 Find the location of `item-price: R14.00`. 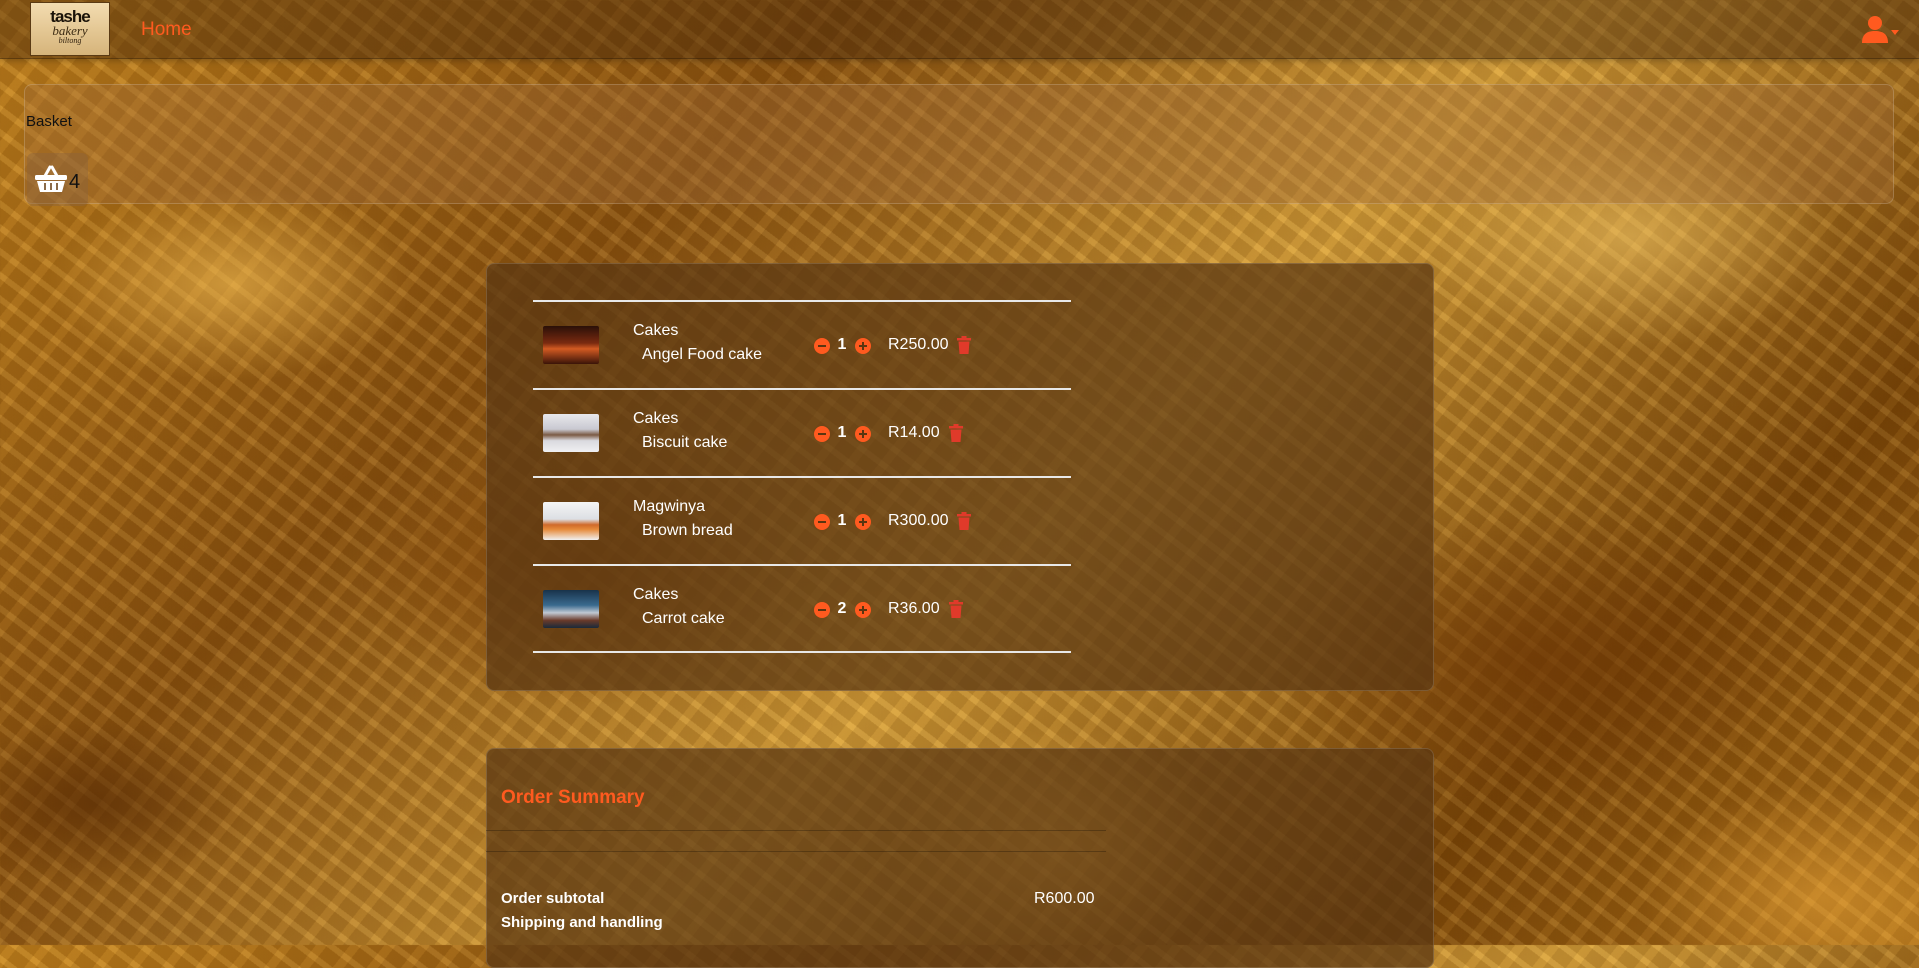

item-price: R14.00 is located at coordinates (914, 432).